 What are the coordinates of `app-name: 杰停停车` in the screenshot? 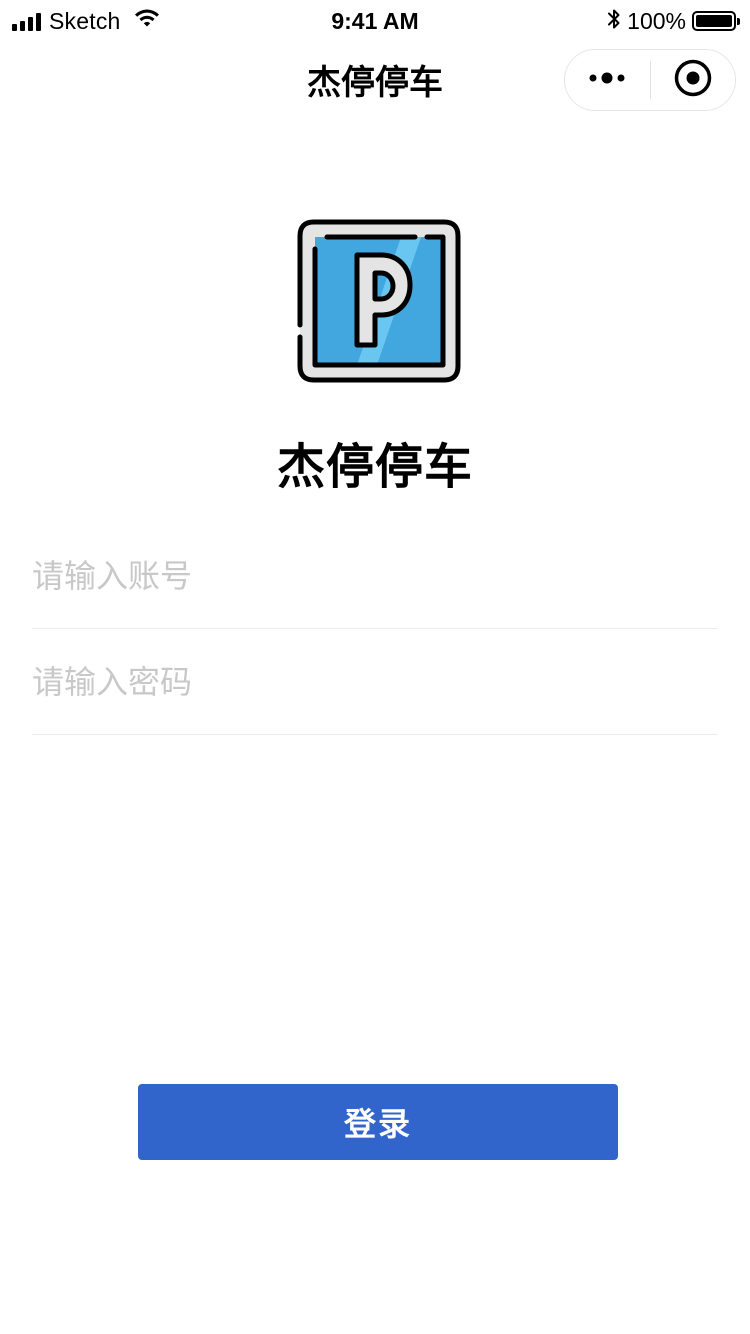 It's located at (374, 467).